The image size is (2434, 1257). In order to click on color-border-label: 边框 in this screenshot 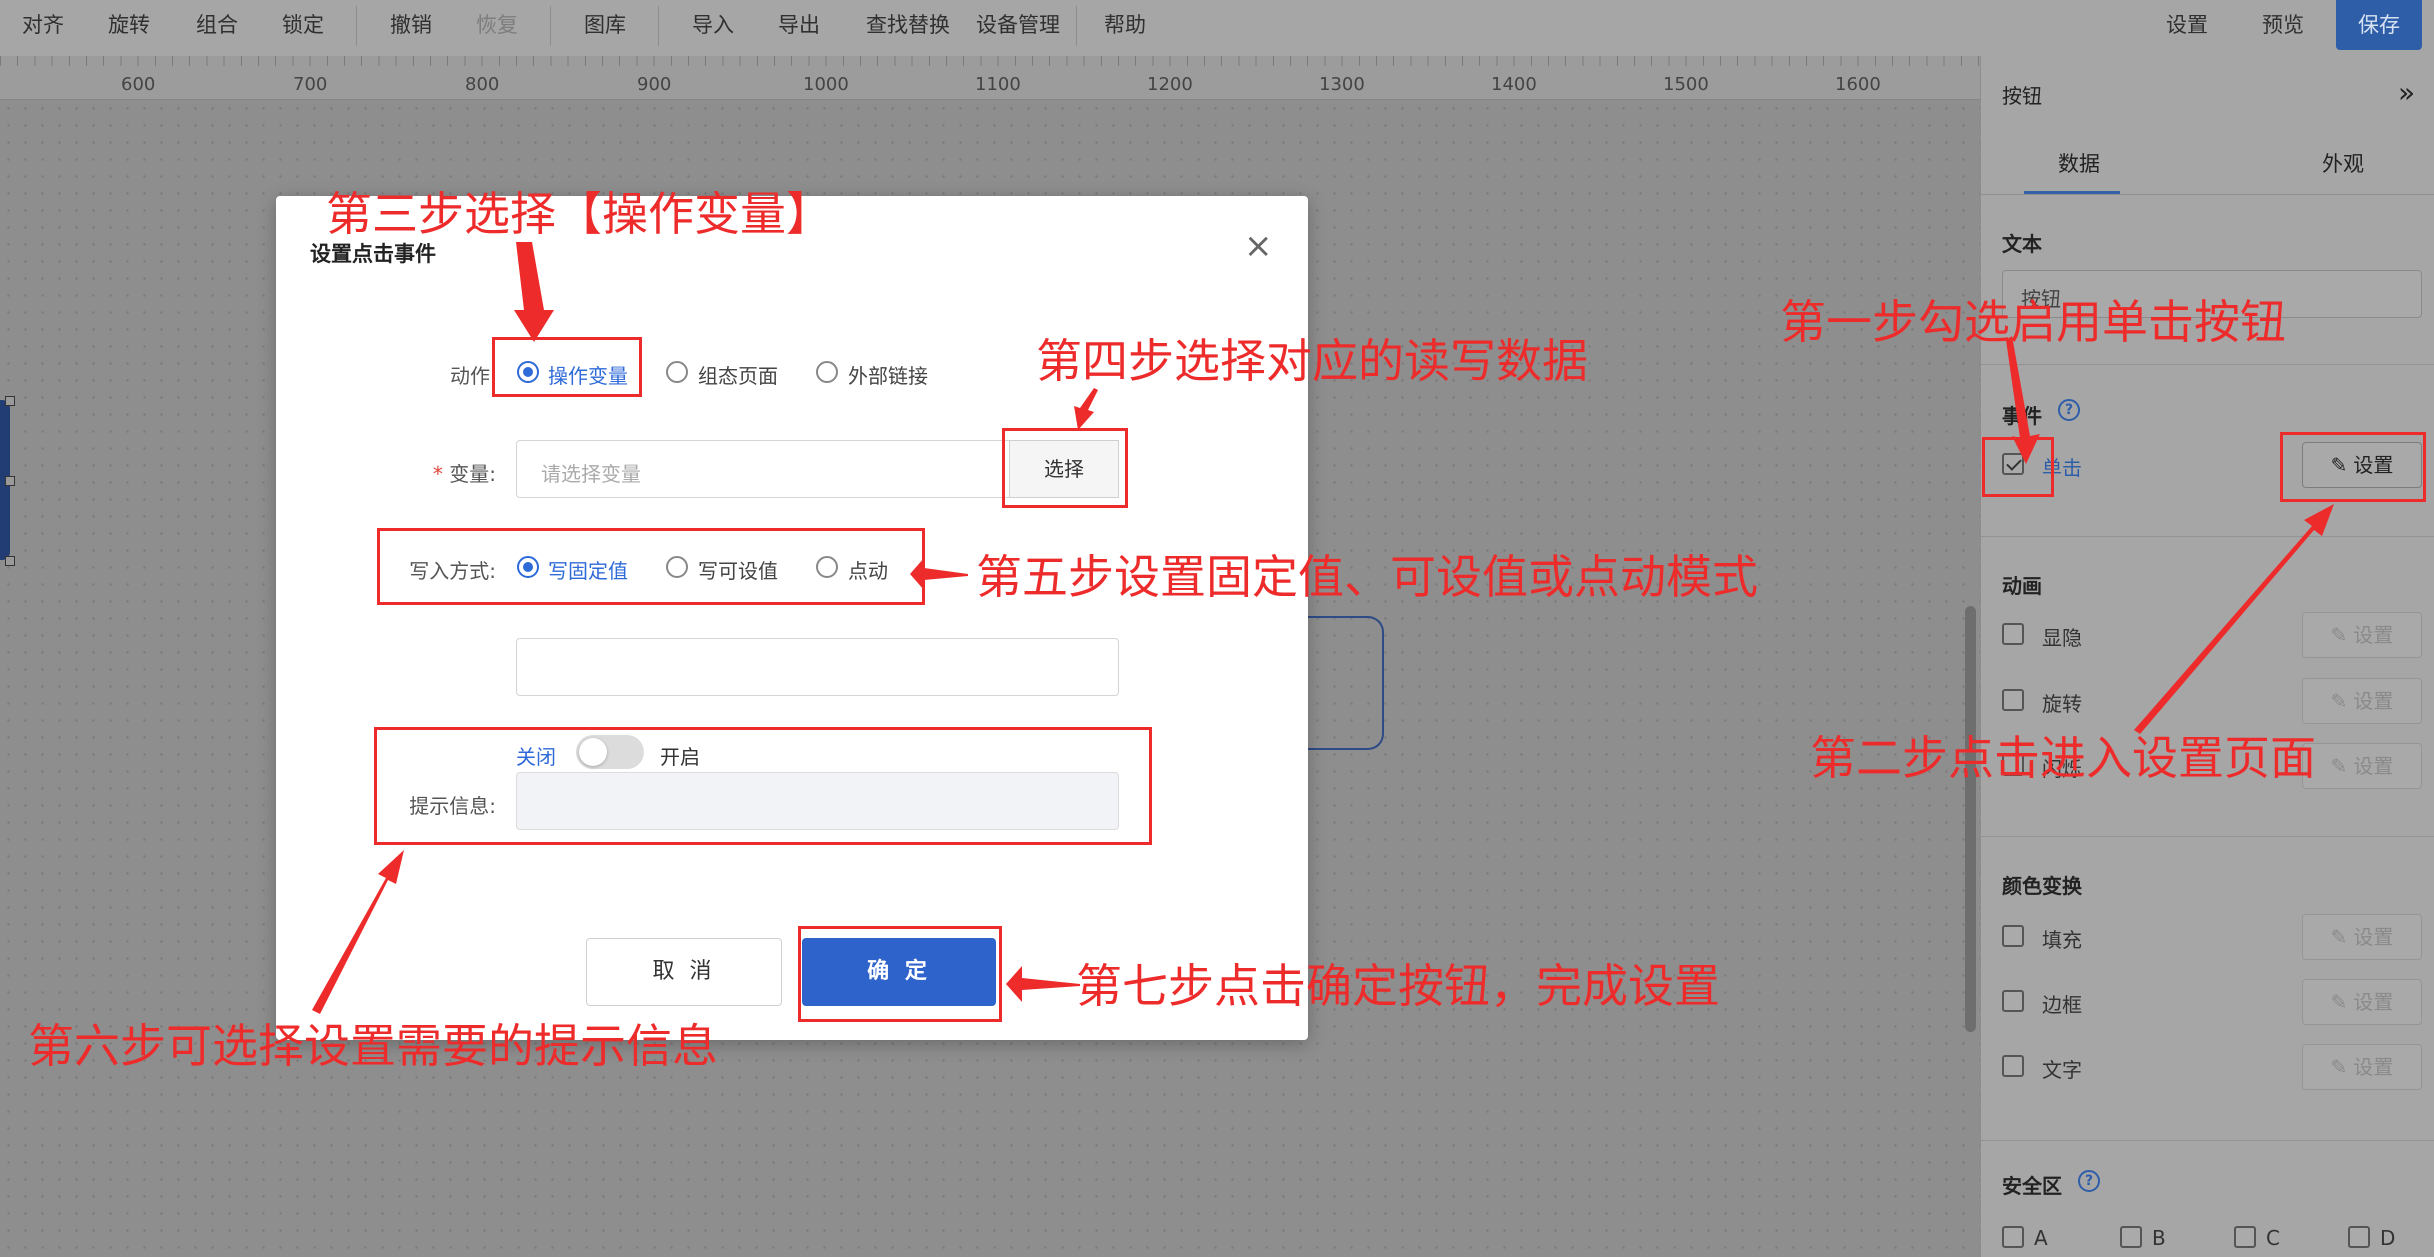, I will do `click(2062, 1005)`.